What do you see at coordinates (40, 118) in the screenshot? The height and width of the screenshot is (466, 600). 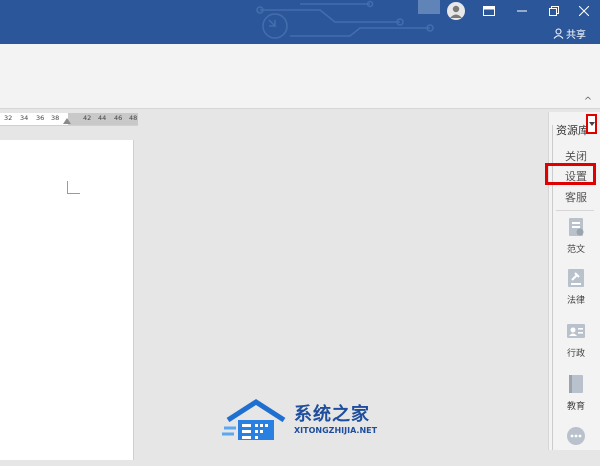 I see `ruler-tick: 36` at bounding box center [40, 118].